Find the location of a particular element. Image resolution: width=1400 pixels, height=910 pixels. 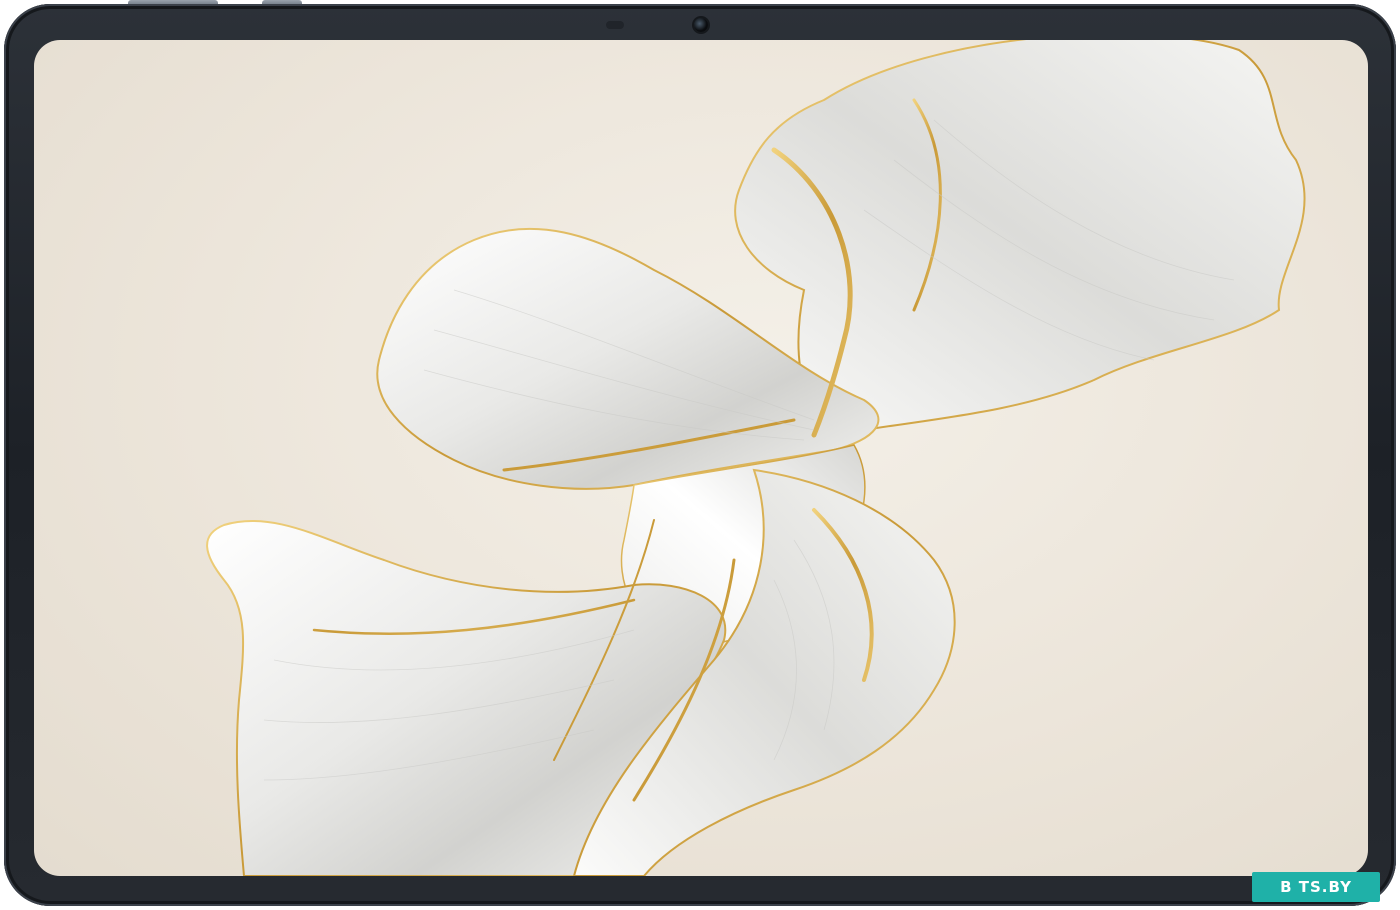

site-watermark: B TS.BY is located at coordinates (1316, 887).